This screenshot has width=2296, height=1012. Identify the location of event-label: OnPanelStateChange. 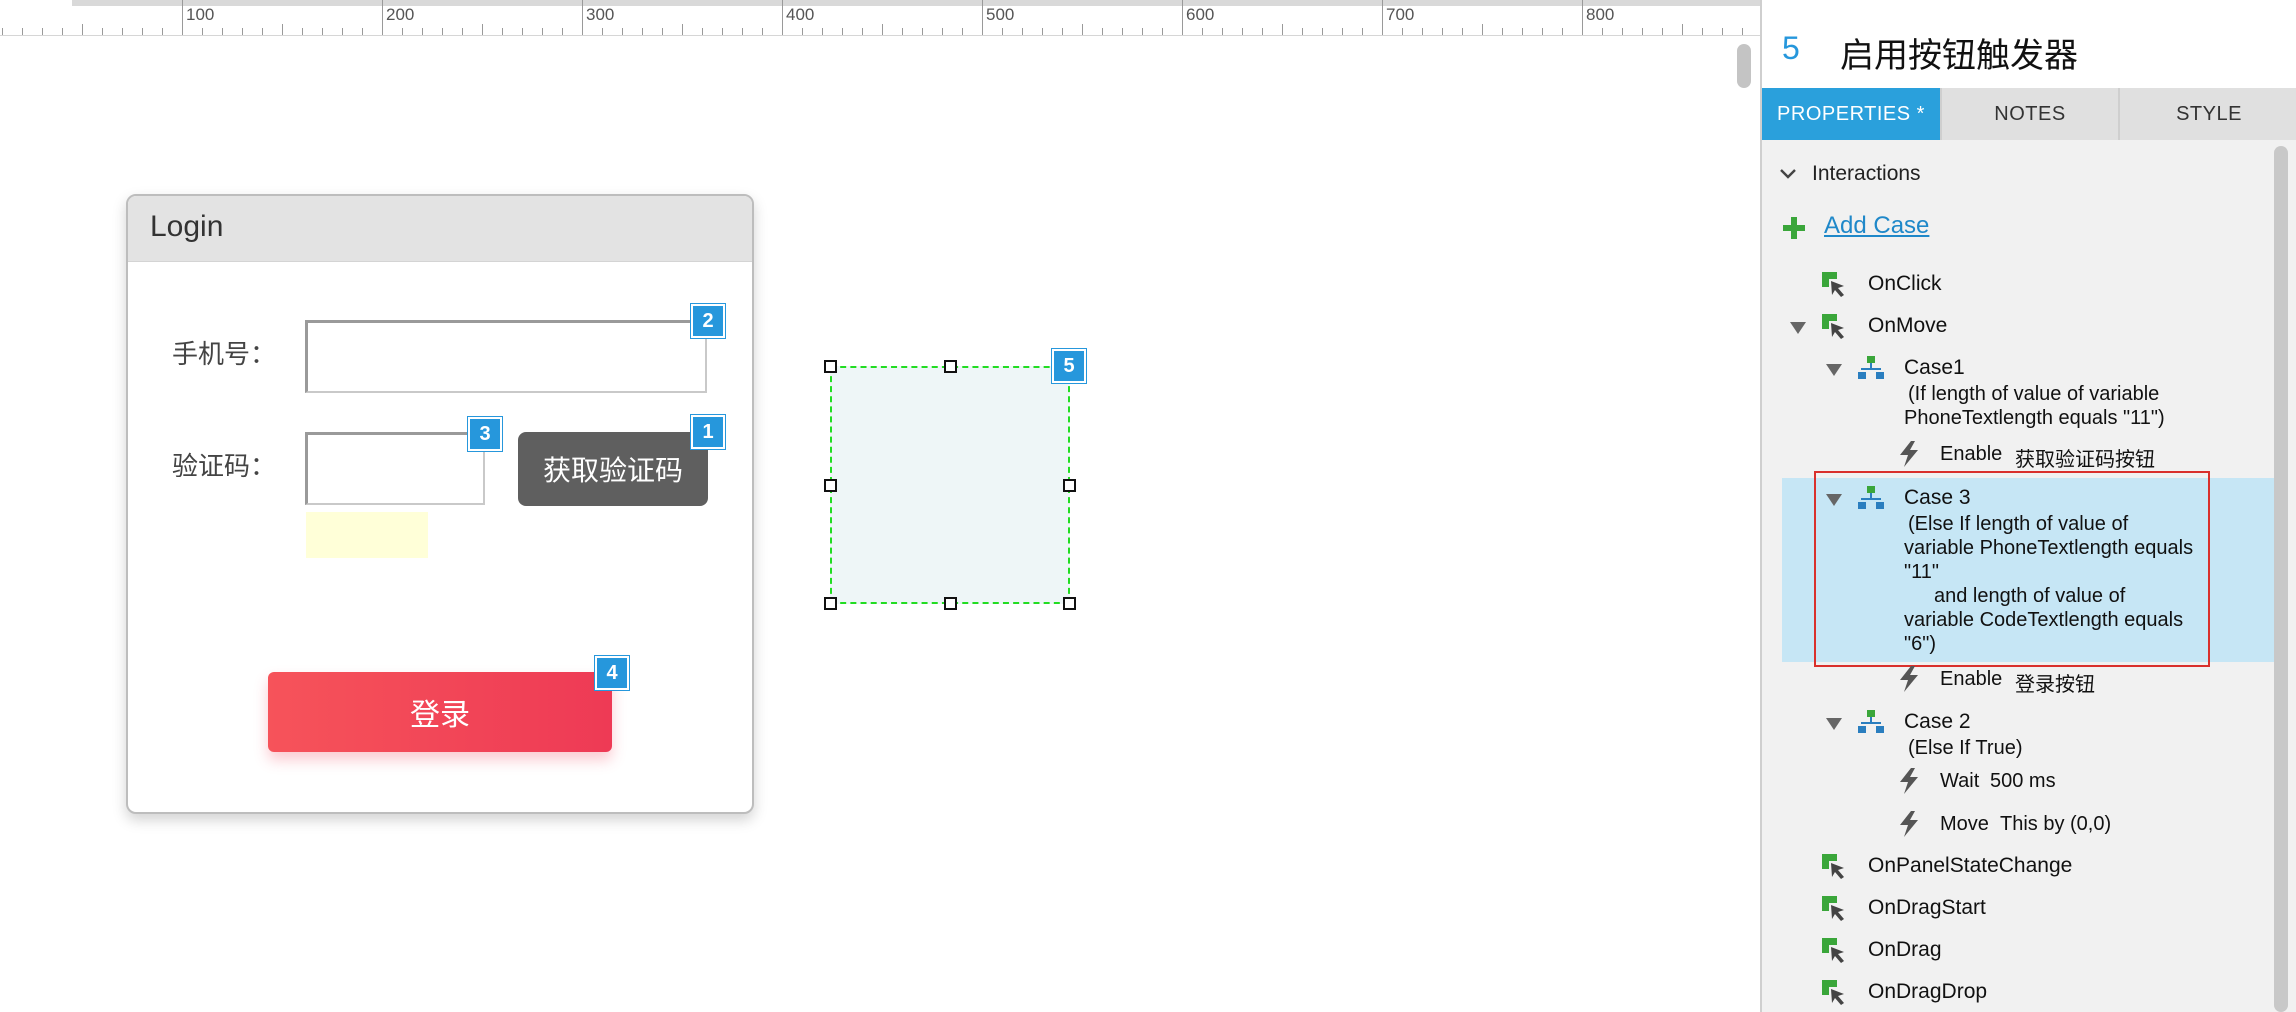
(1970, 865).